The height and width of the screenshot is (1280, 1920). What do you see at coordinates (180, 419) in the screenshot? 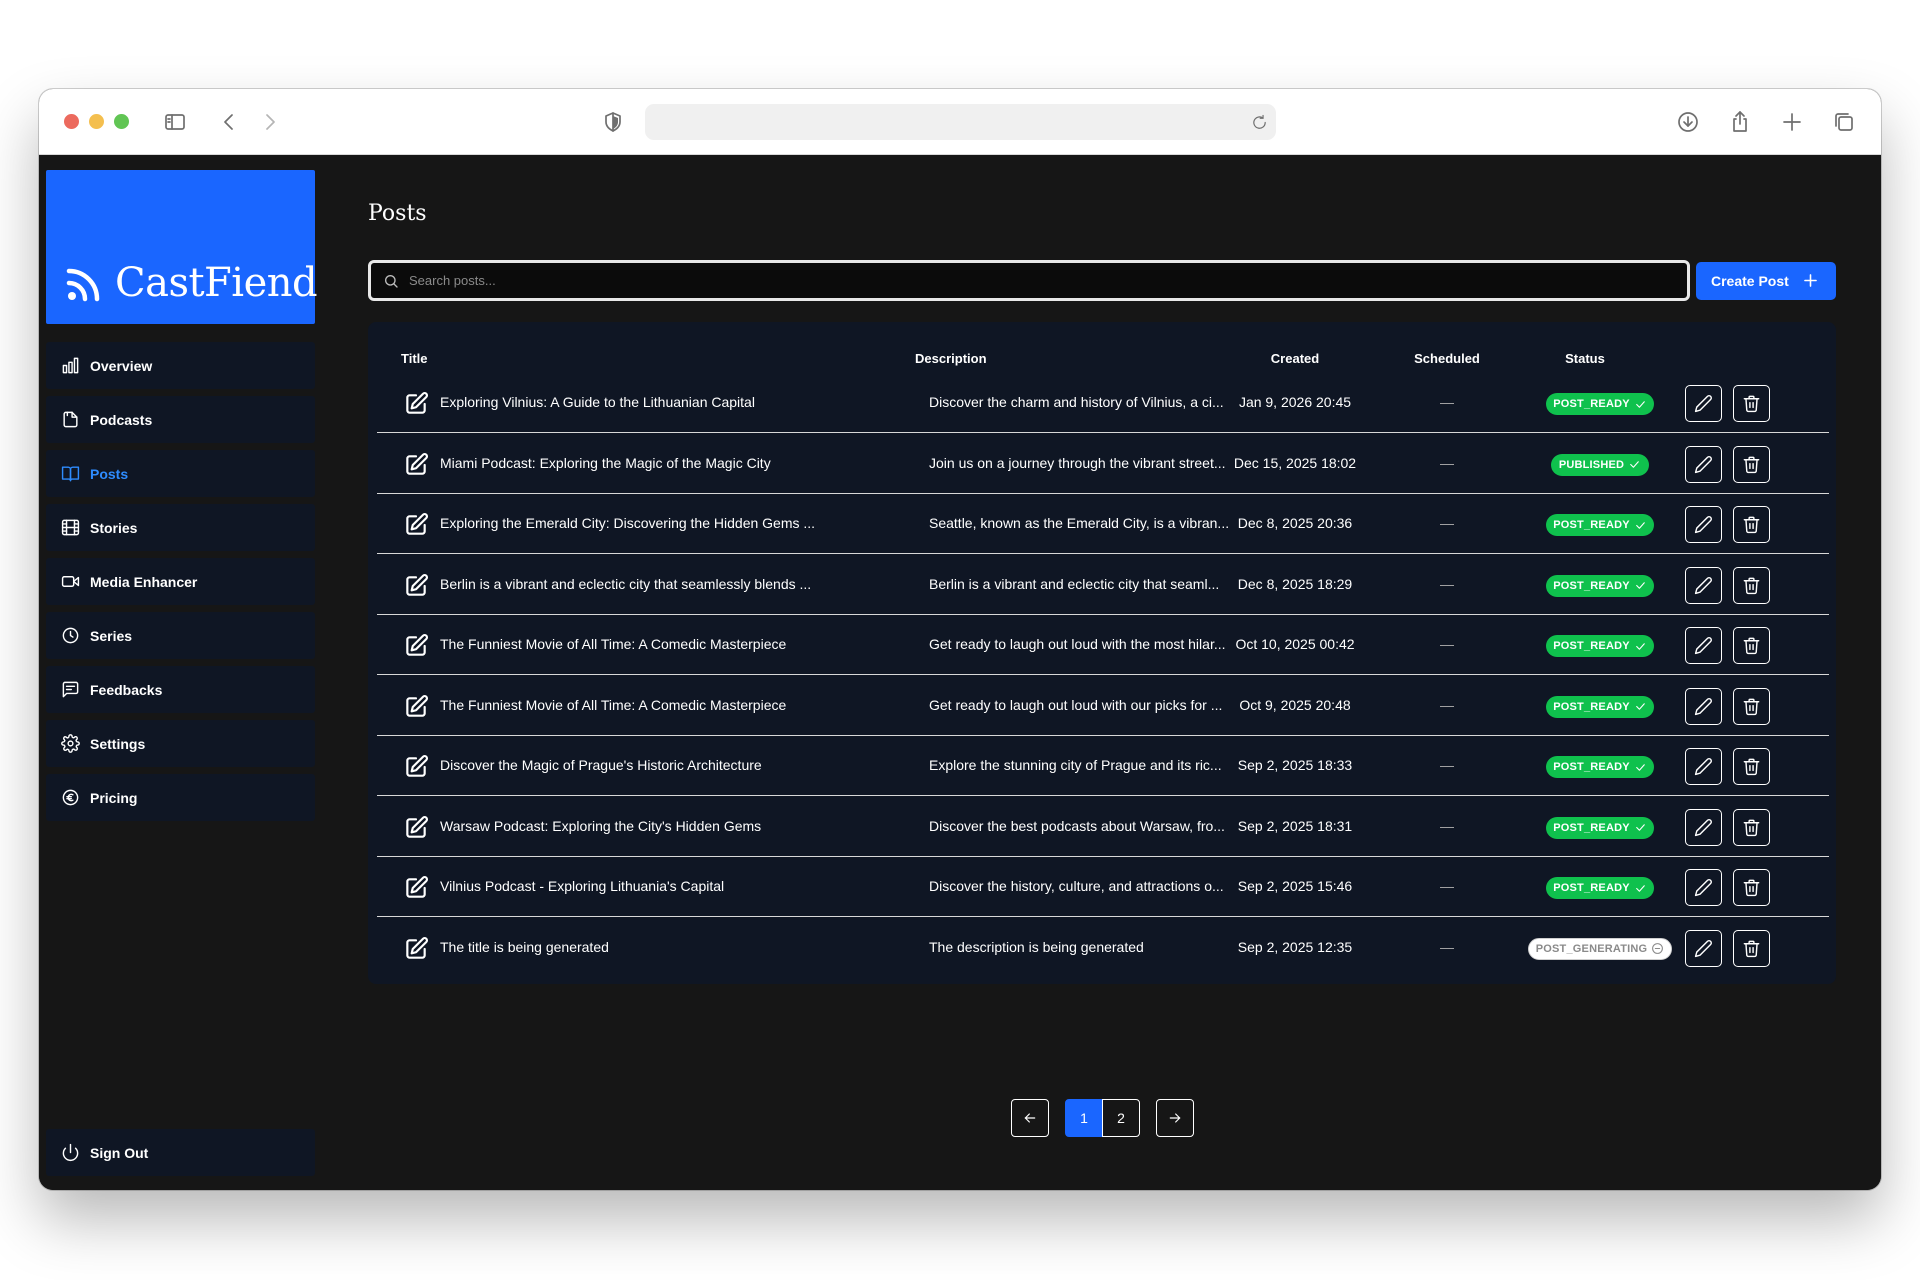
I see `sidebar-item-podcasts: Podcasts` at bounding box center [180, 419].